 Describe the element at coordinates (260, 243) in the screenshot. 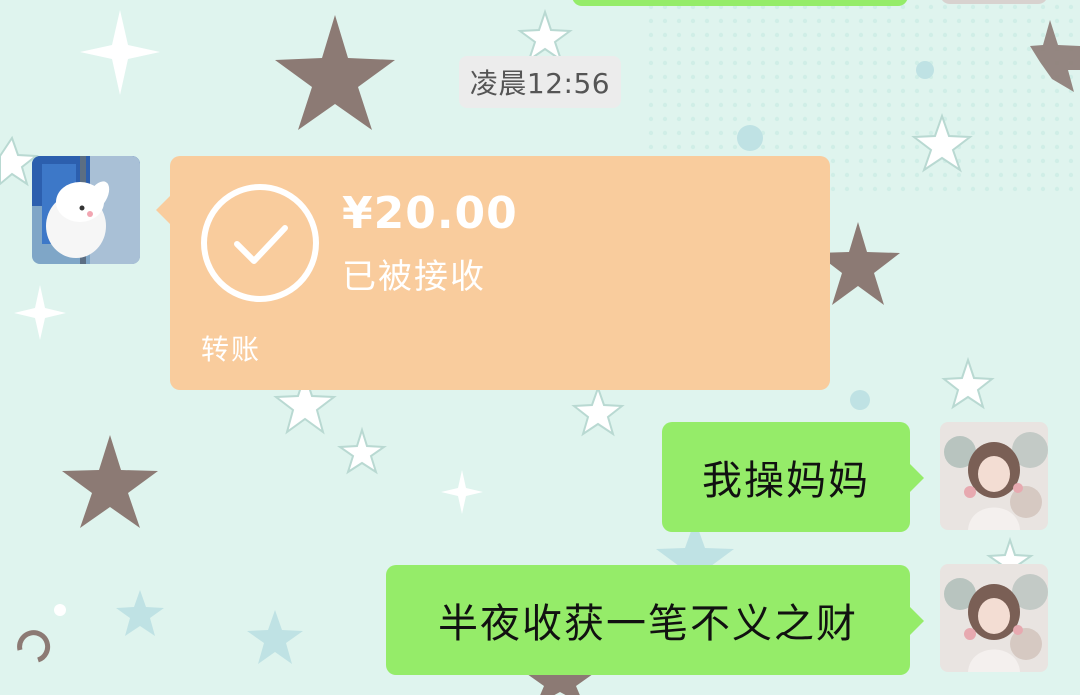

I see `check-circle-icon` at that location.